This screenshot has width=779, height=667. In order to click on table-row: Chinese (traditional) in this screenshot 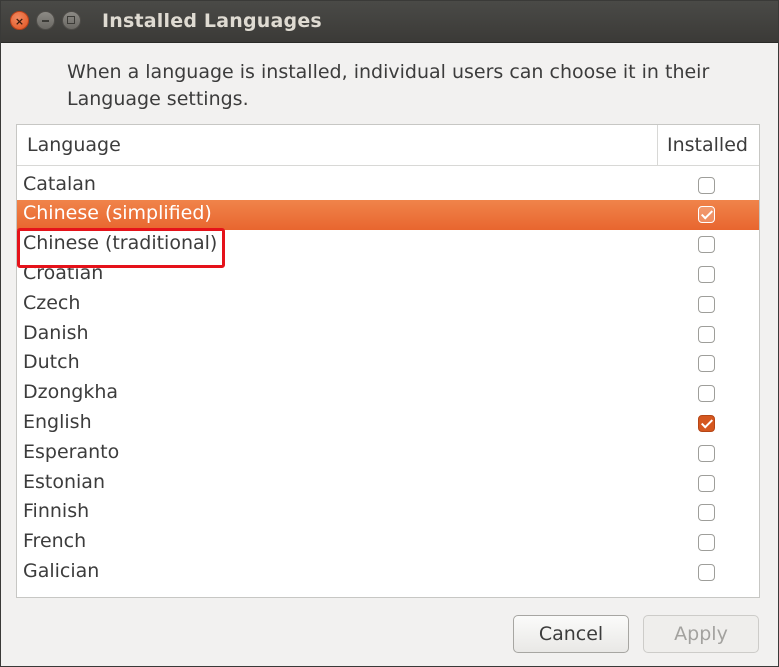, I will do `click(388, 245)`.